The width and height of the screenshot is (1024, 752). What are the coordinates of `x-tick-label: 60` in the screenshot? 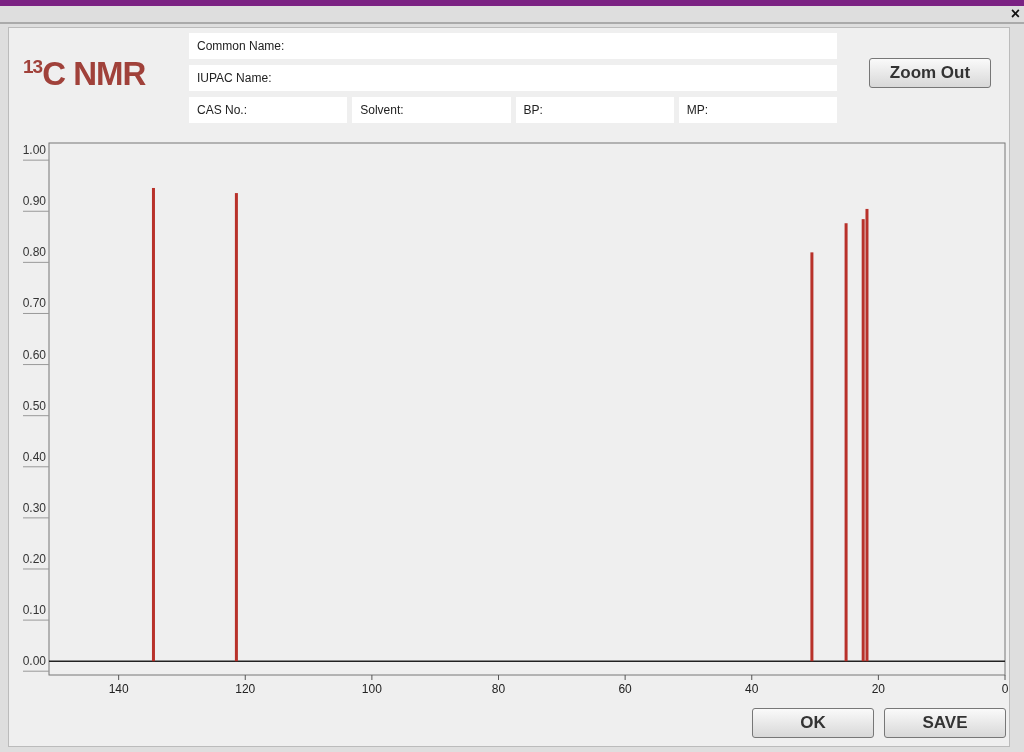 It's located at (625, 688).